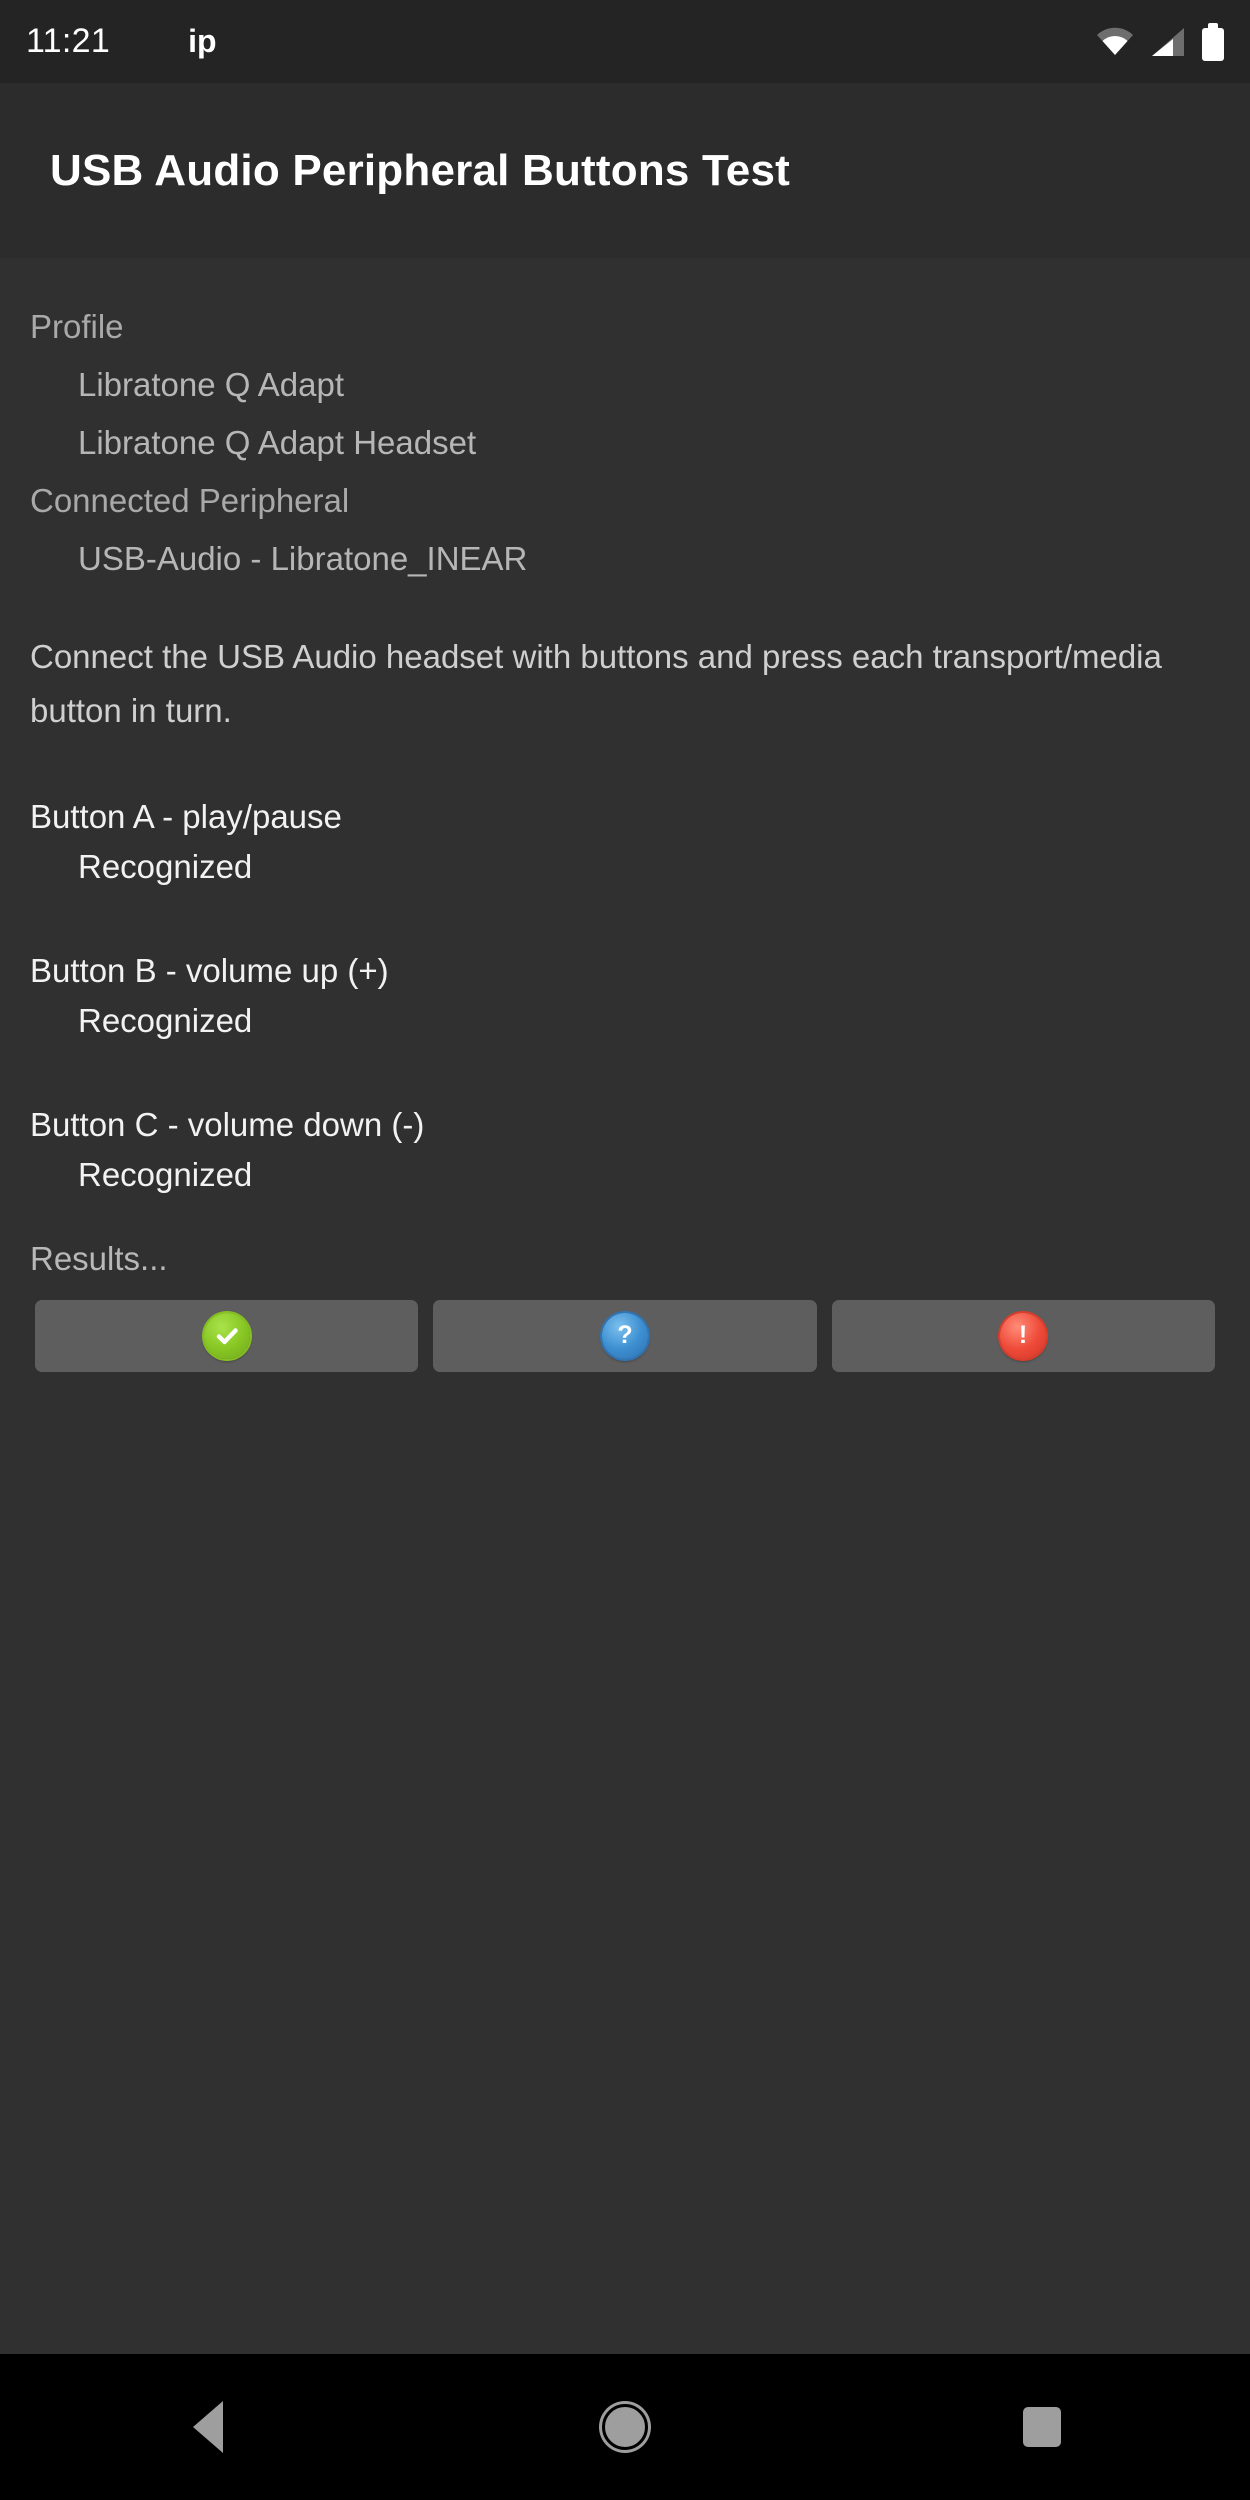 Image resolution: width=1250 pixels, height=2500 pixels. Describe the element at coordinates (227, 1124) in the screenshot. I see `button-c-title: Button C - volume down (-)` at that location.